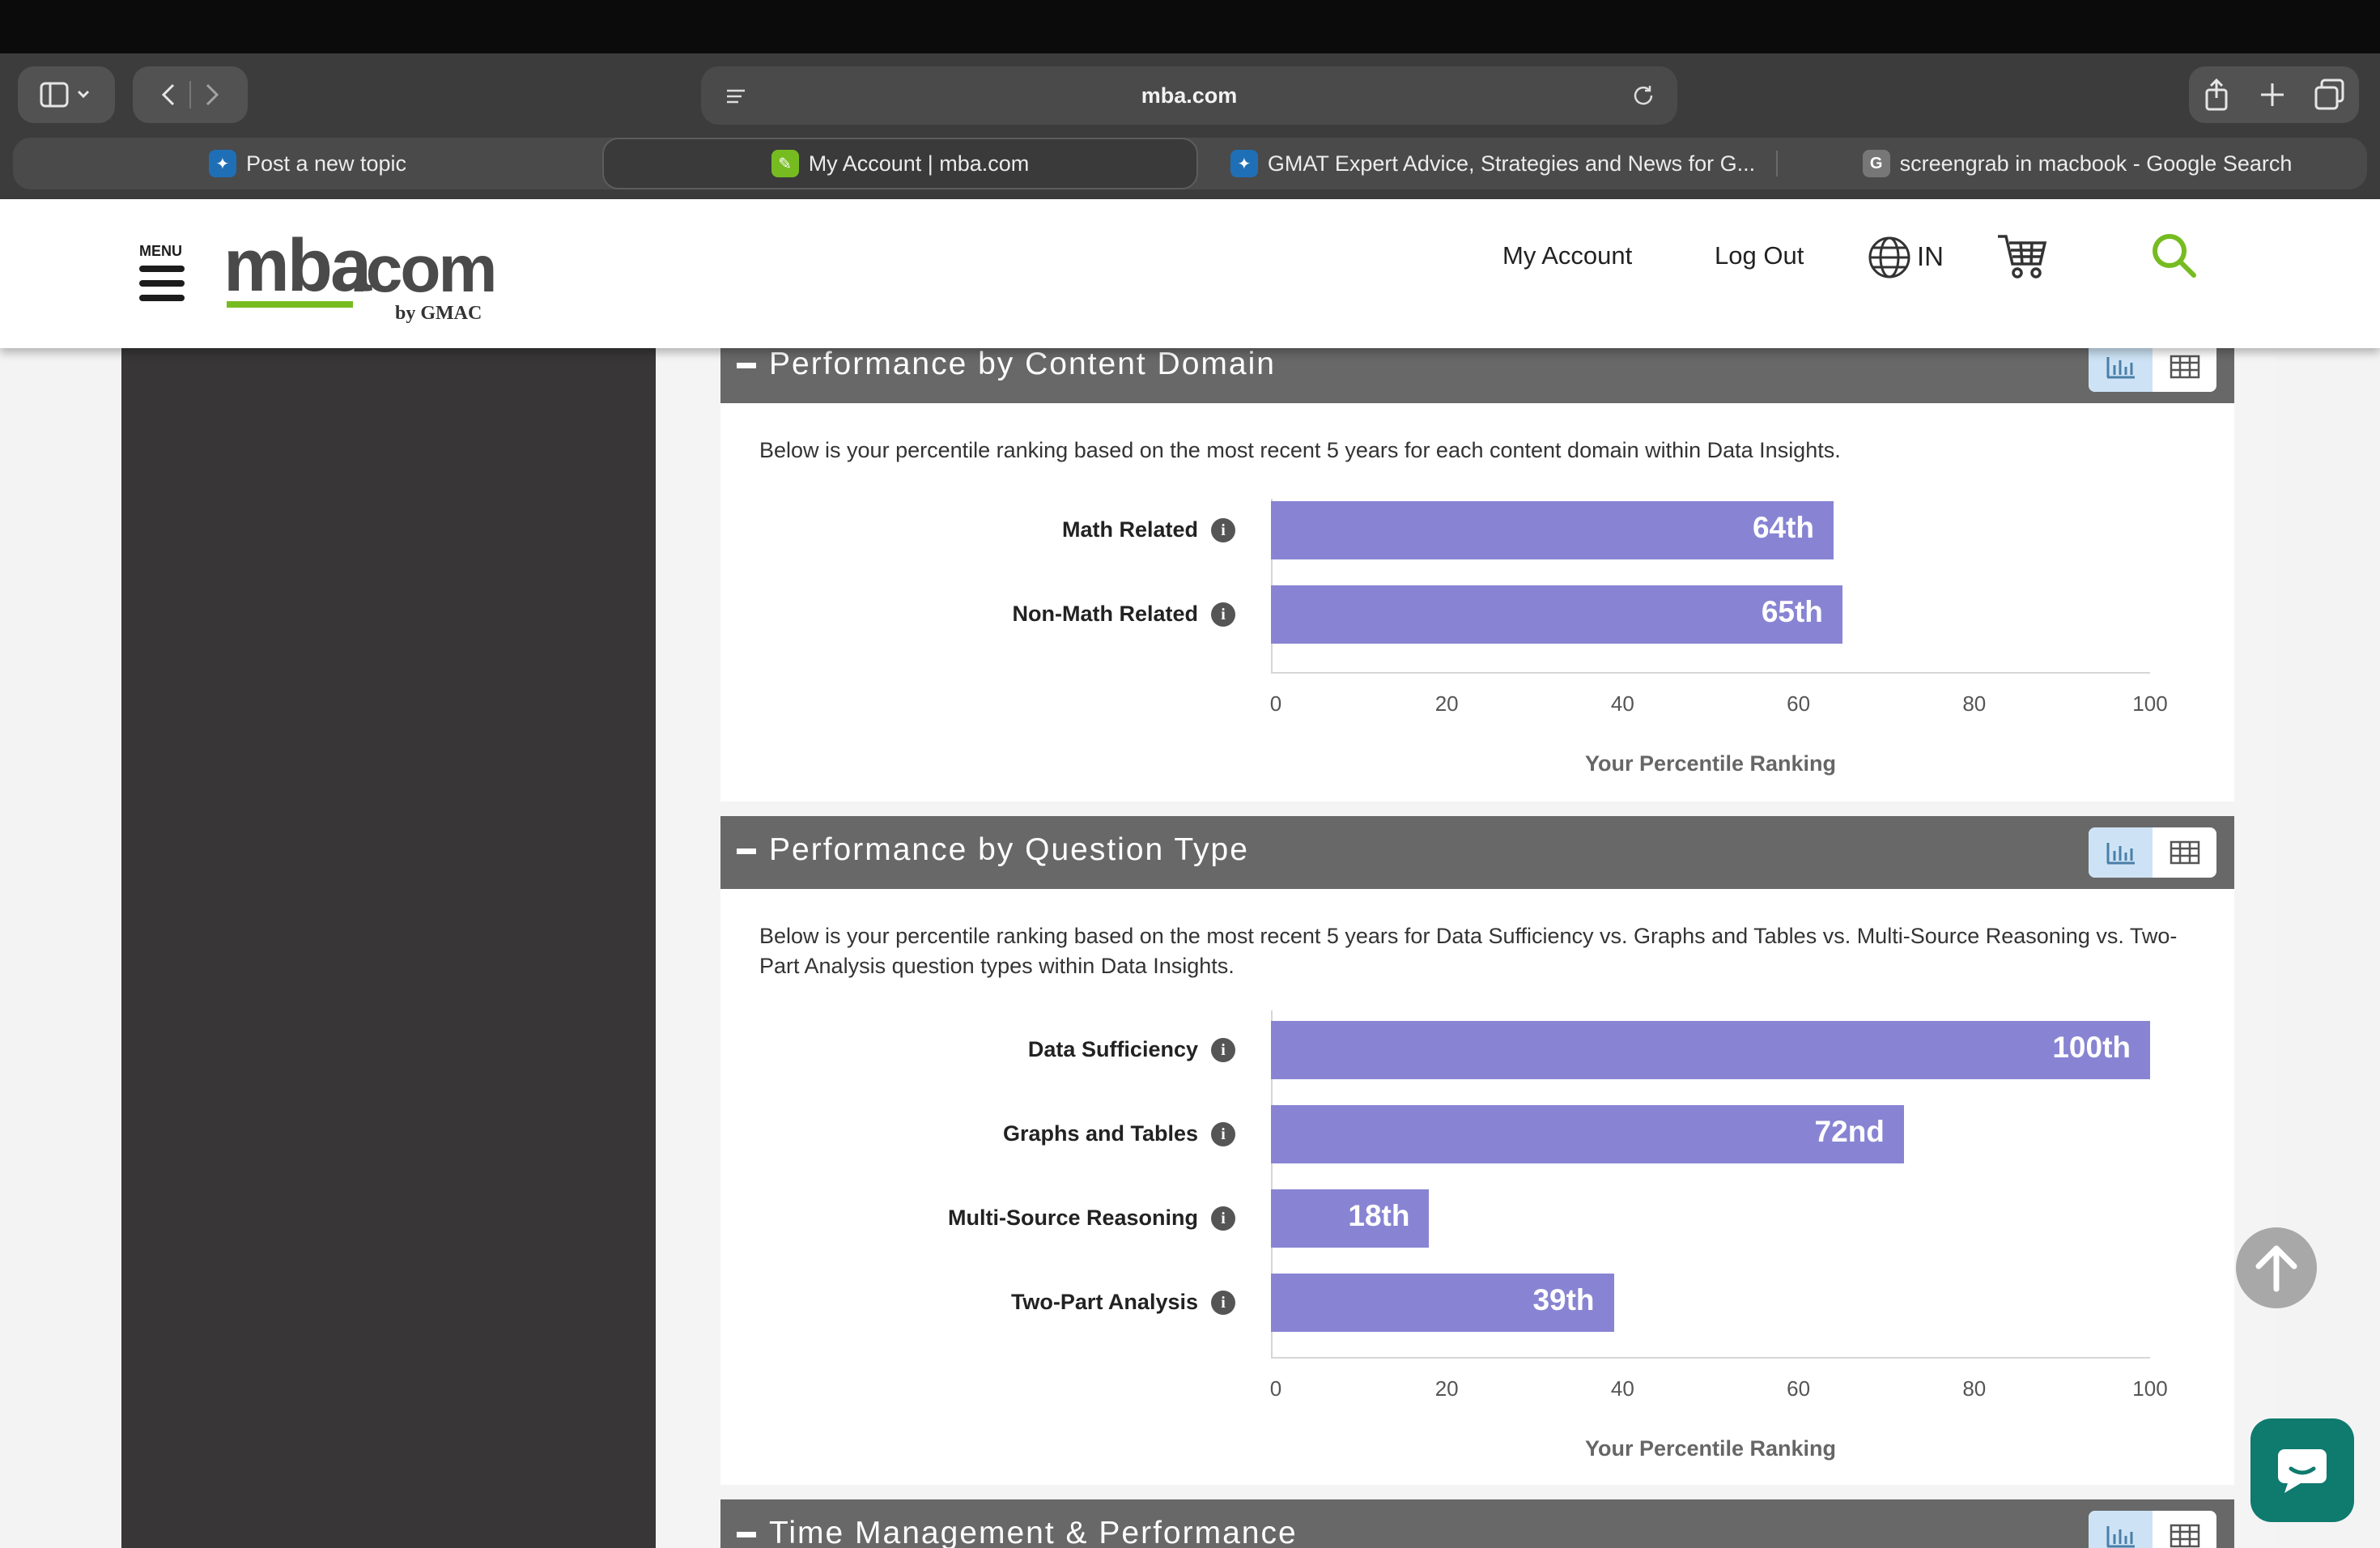 The width and height of the screenshot is (2380, 1548). I want to click on bar-value-label: 72nd, so click(1850, 1132).